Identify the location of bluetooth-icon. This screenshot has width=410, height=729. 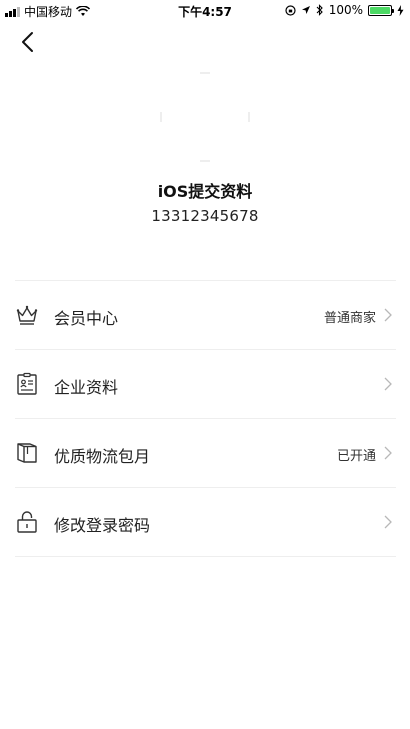
(319, 10).